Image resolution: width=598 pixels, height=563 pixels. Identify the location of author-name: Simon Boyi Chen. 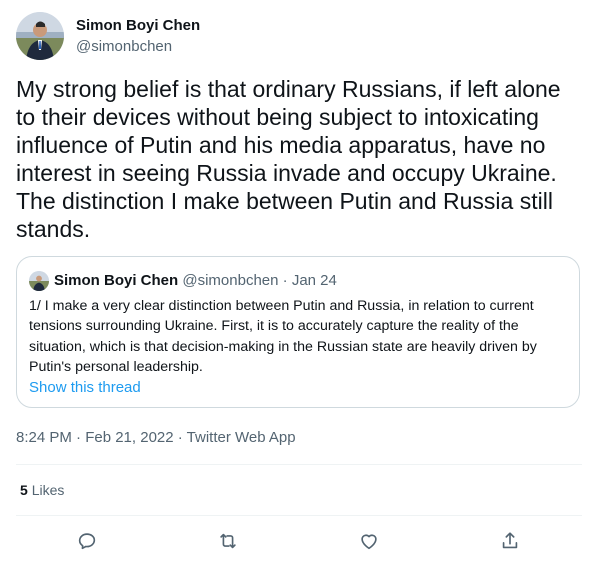
(138, 25).